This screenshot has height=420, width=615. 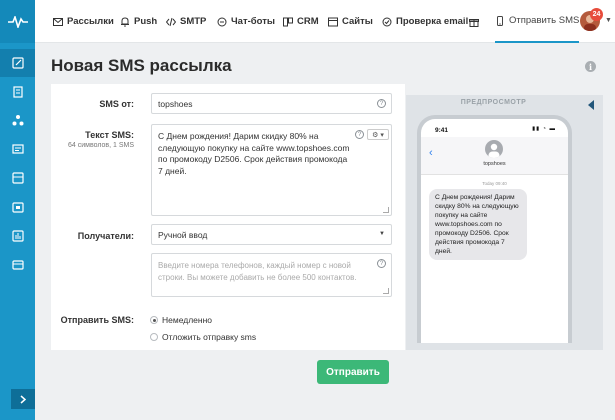 I want to click on settings-icon: ⚙ ▾, so click(x=378, y=135).